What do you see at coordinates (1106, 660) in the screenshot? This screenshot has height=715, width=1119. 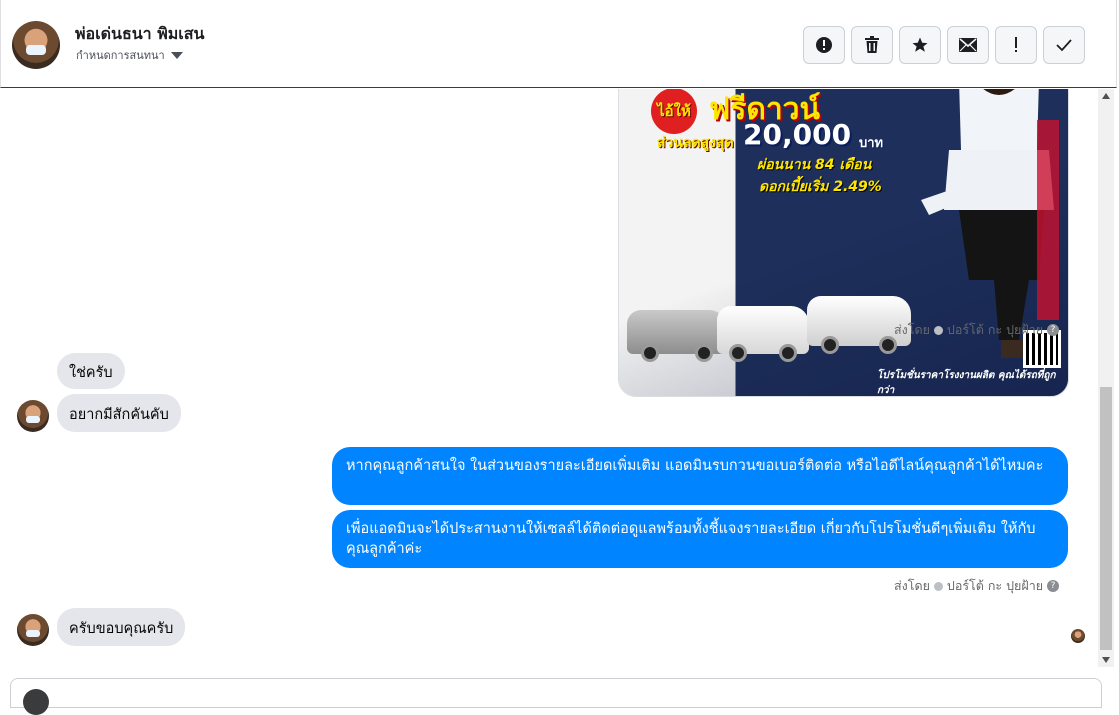 I see `scroll-down-arrow-icon` at bounding box center [1106, 660].